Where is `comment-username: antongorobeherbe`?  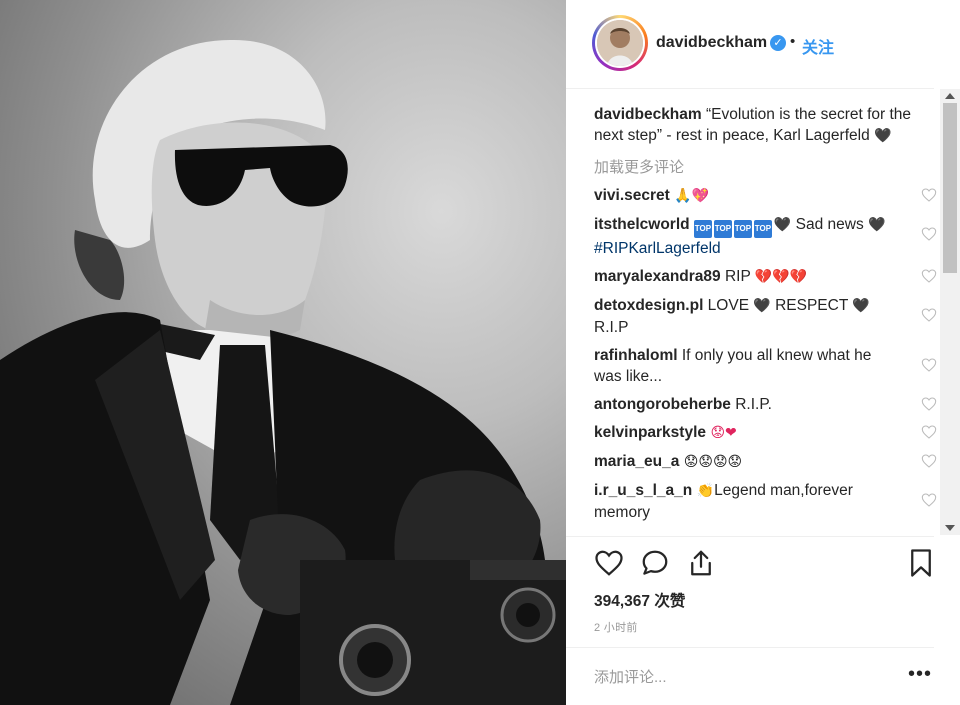 comment-username: antongorobeherbe is located at coordinates (662, 404).